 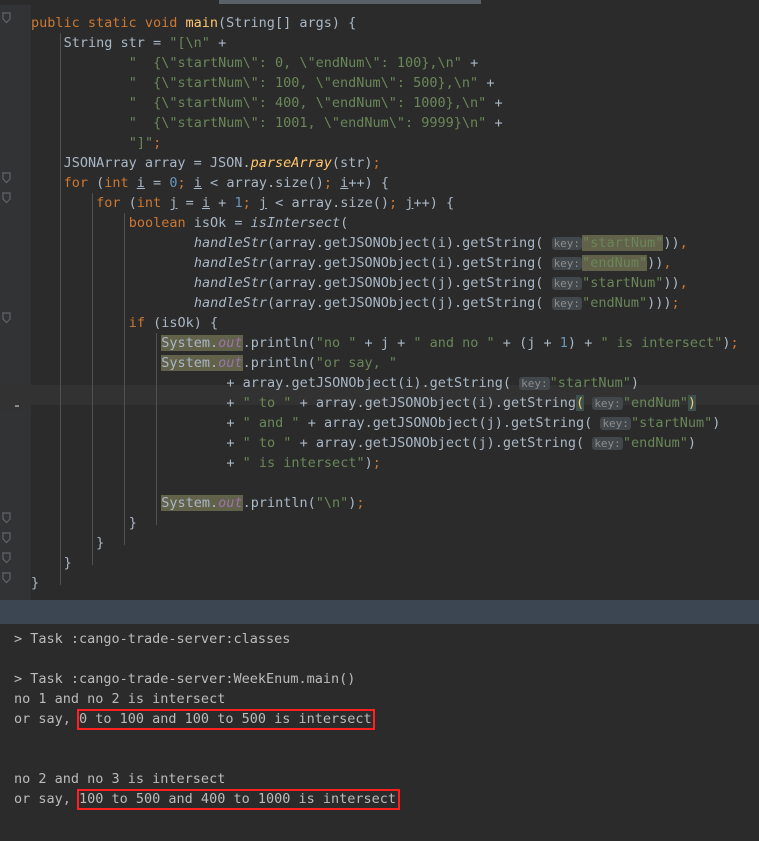 I want to click on code-line: String str = "[\n" +, so click(x=129, y=43).